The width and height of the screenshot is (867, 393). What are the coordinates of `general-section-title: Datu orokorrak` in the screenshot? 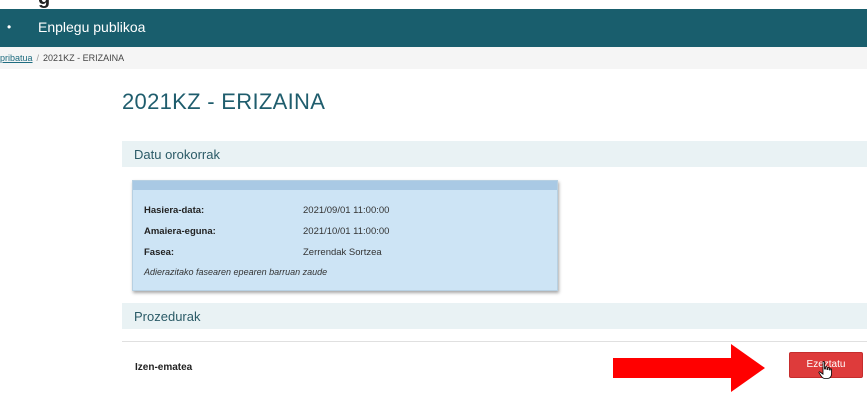 It's located at (177, 154).